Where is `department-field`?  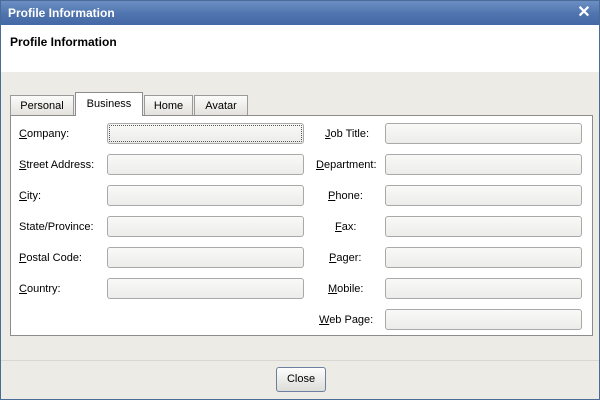 department-field is located at coordinates (483, 164).